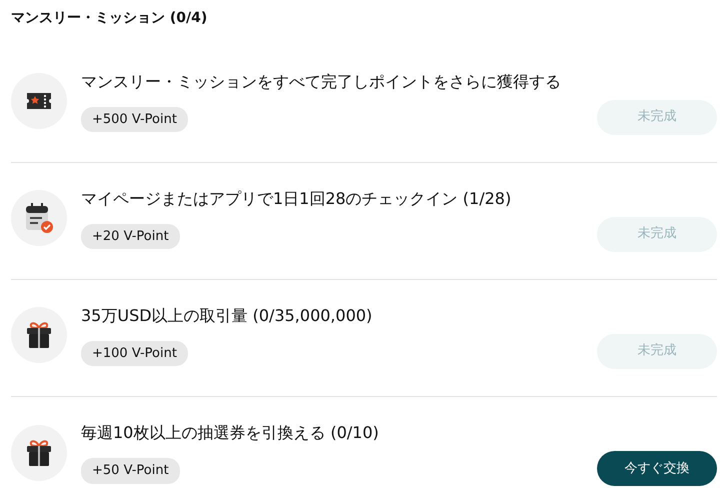 This screenshot has height=504, width=725. I want to click on gift-icon, so click(39, 335).